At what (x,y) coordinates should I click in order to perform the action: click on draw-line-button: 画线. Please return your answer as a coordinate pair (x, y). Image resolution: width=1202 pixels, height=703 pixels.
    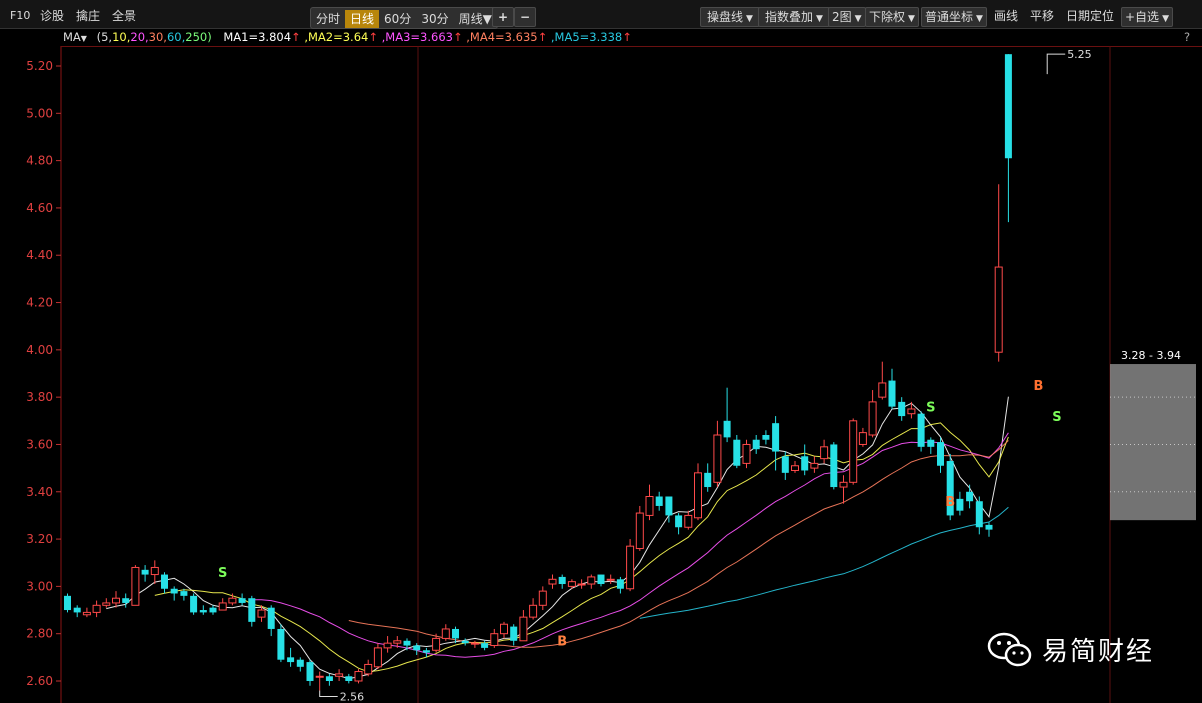
    Looking at the image, I should click on (1006, 16).